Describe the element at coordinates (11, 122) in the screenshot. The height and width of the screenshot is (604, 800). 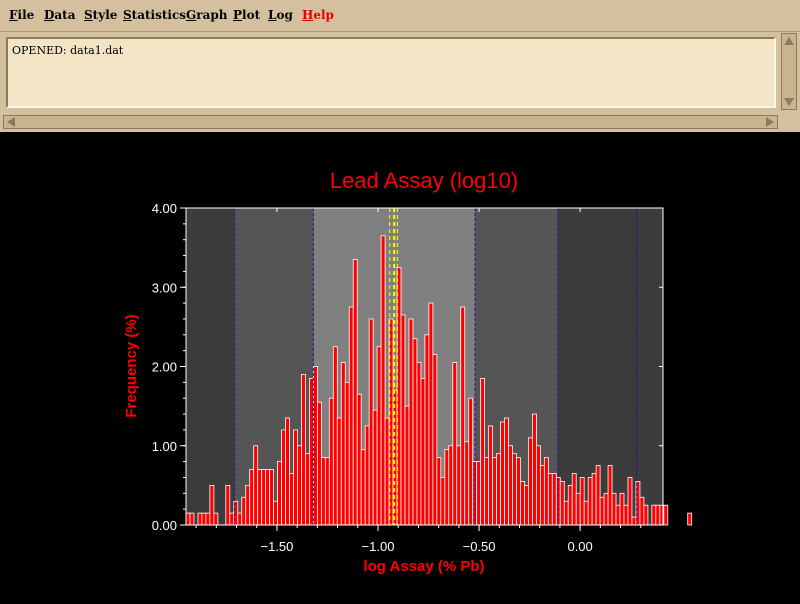
I see `scroll-left-arrow-icon` at that location.